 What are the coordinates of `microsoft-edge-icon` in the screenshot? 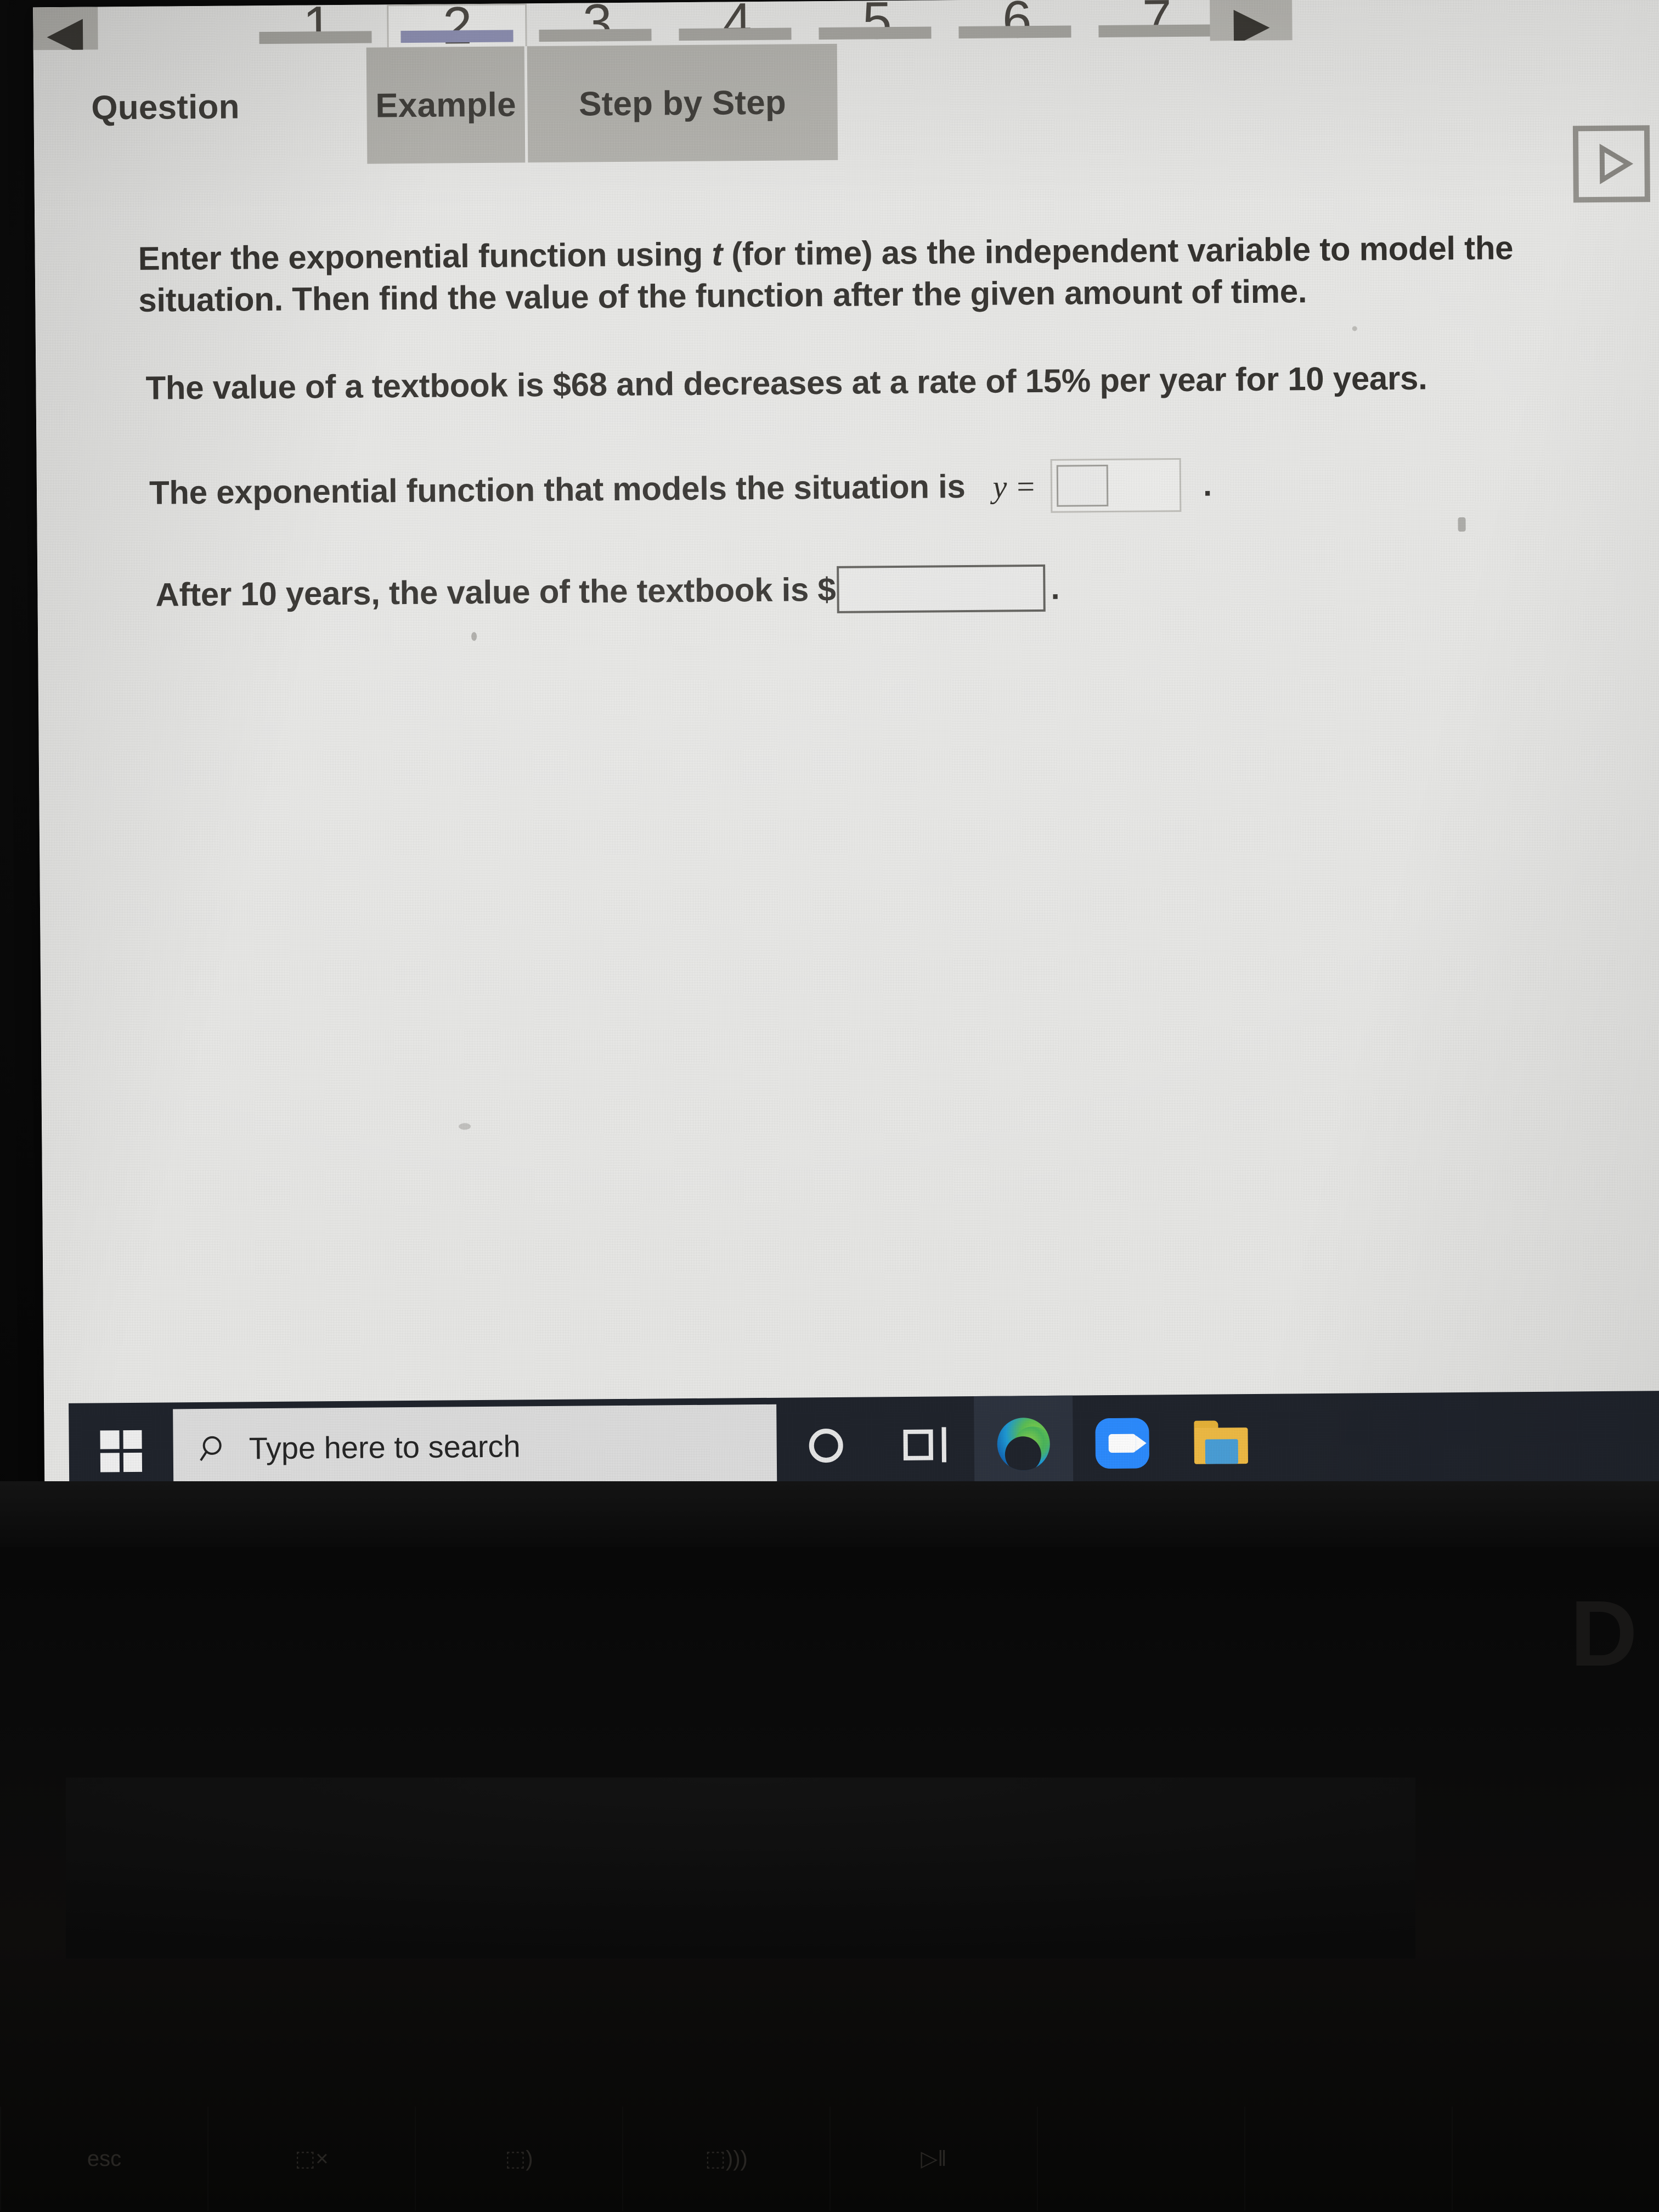 It's located at (1024, 1444).